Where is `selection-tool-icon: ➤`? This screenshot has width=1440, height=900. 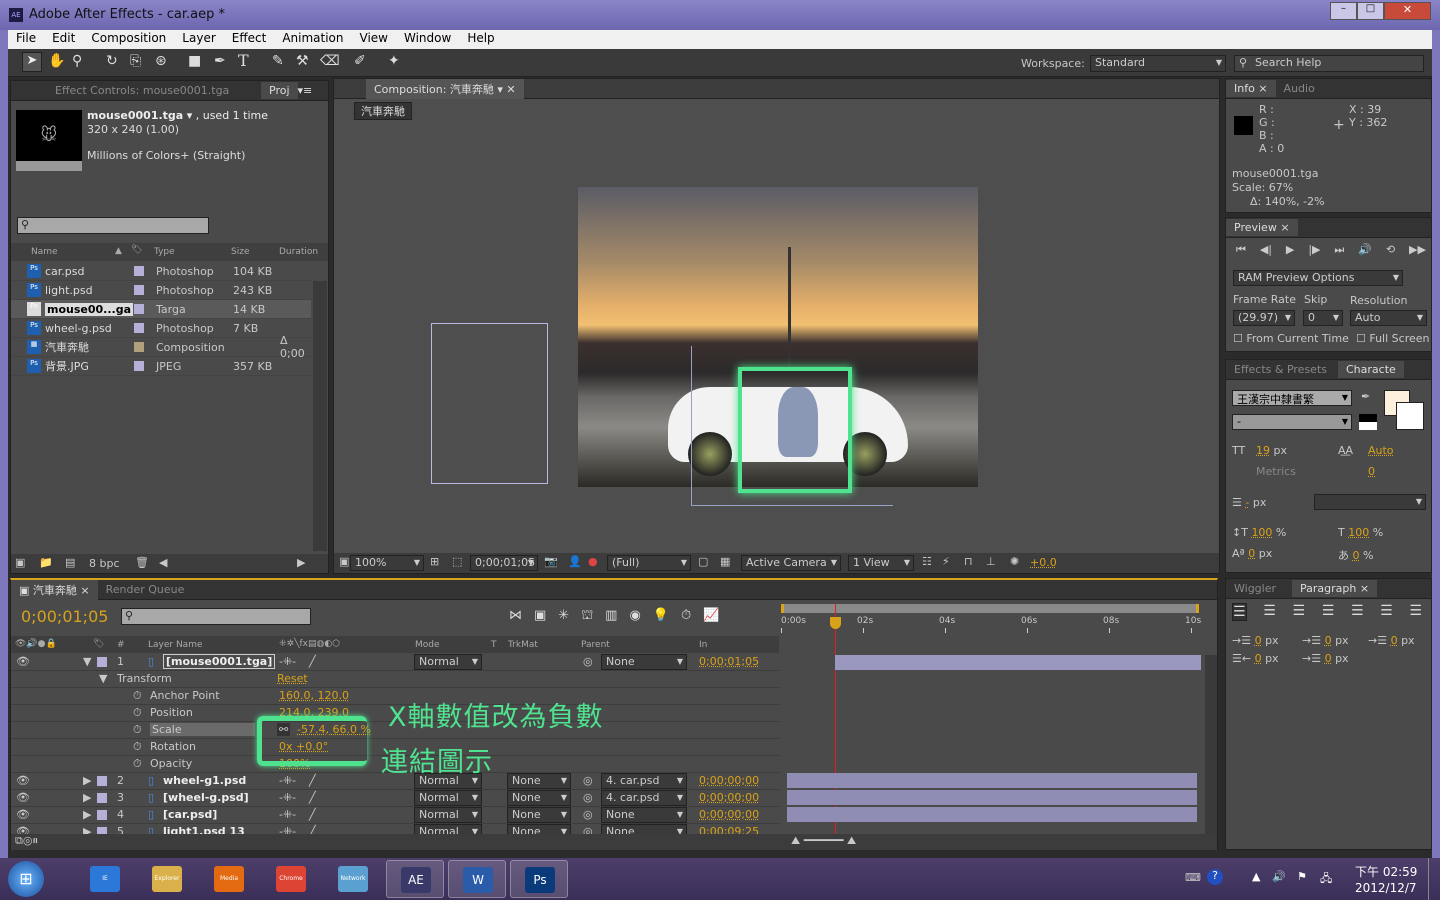 selection-tool-icon: ➤ is located at coordinates (32, 62).